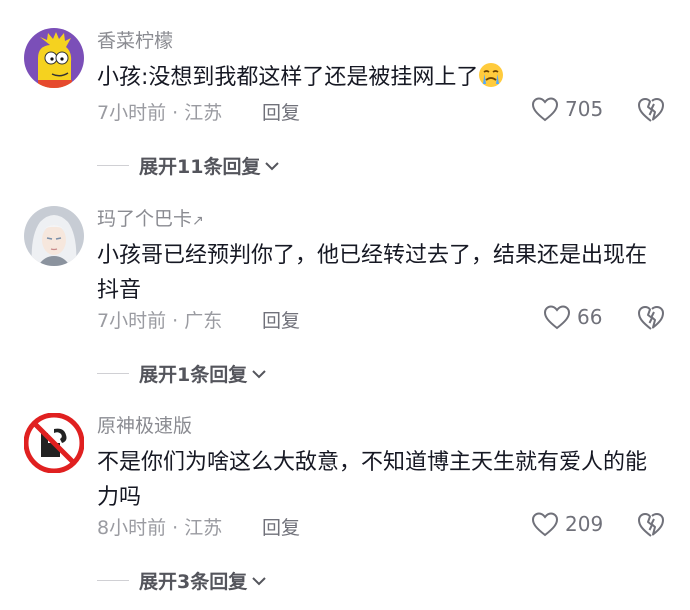  Describe the element at coordinates (288, 77) in the screenshot. I see `comment-text-body: 小孩:没想到我都这样了还是被挂网上了` at that location.